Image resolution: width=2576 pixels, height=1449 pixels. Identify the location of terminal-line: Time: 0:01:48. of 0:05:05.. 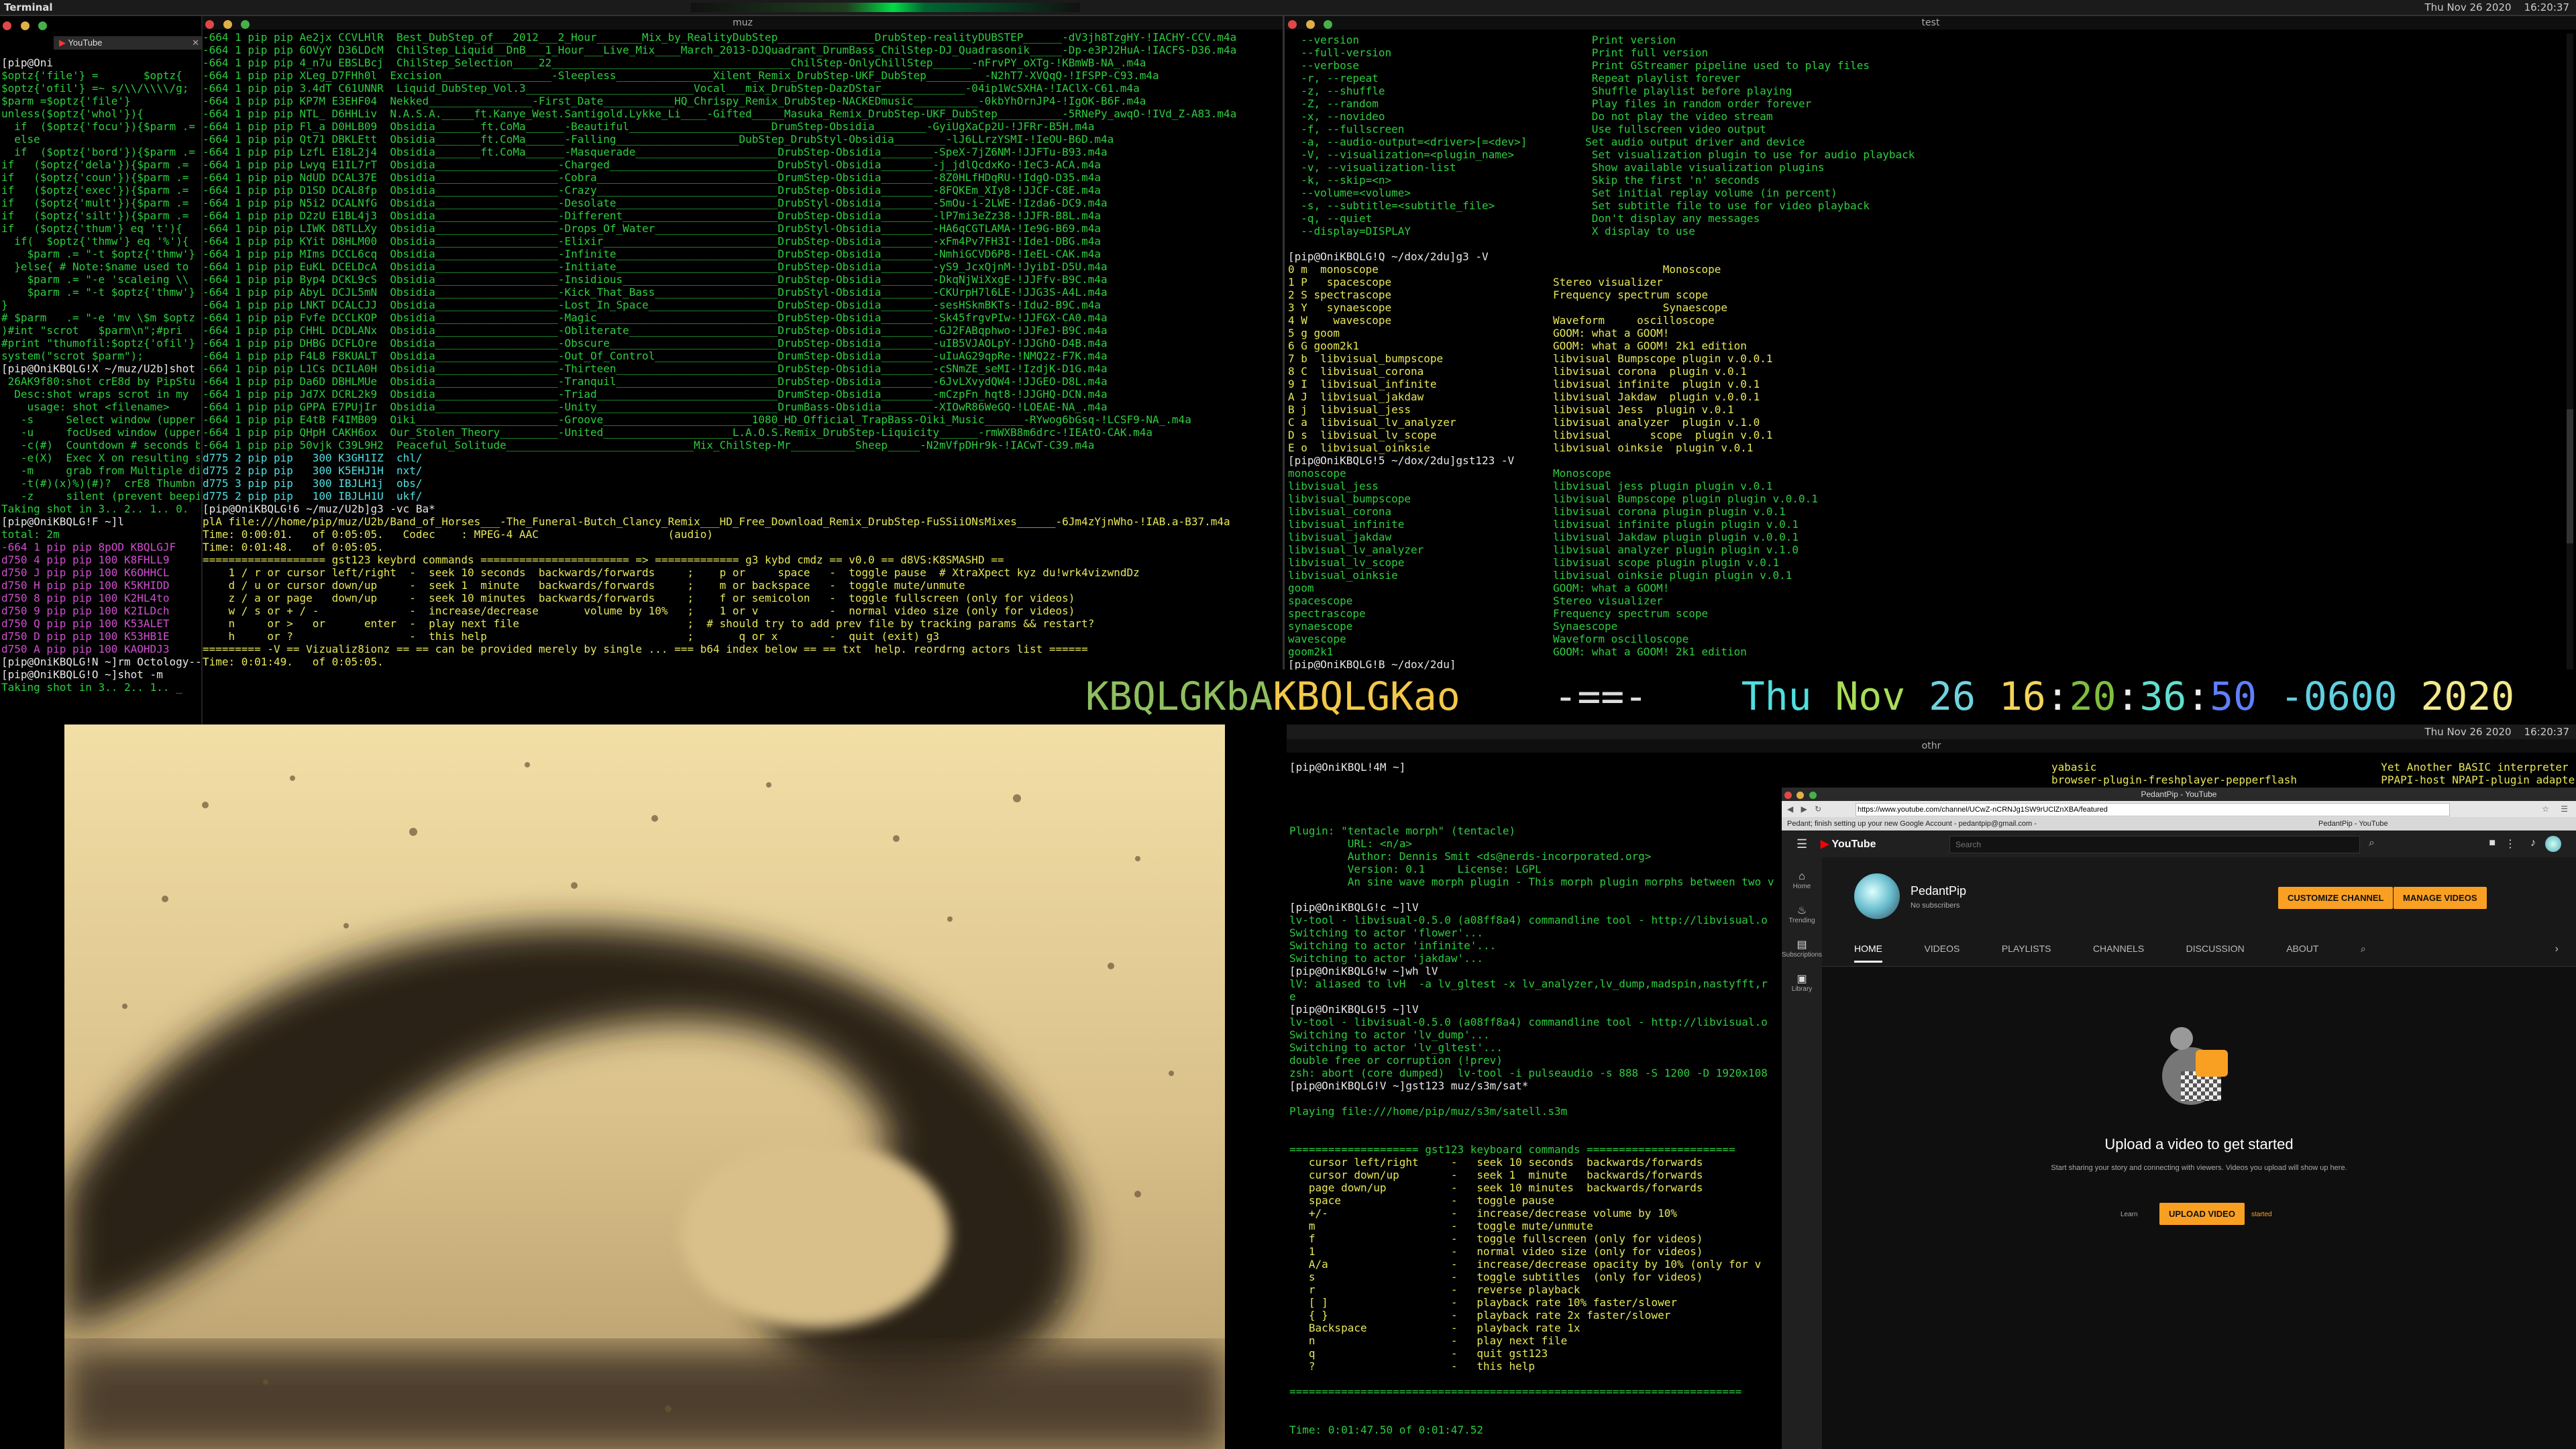
(293, 547).